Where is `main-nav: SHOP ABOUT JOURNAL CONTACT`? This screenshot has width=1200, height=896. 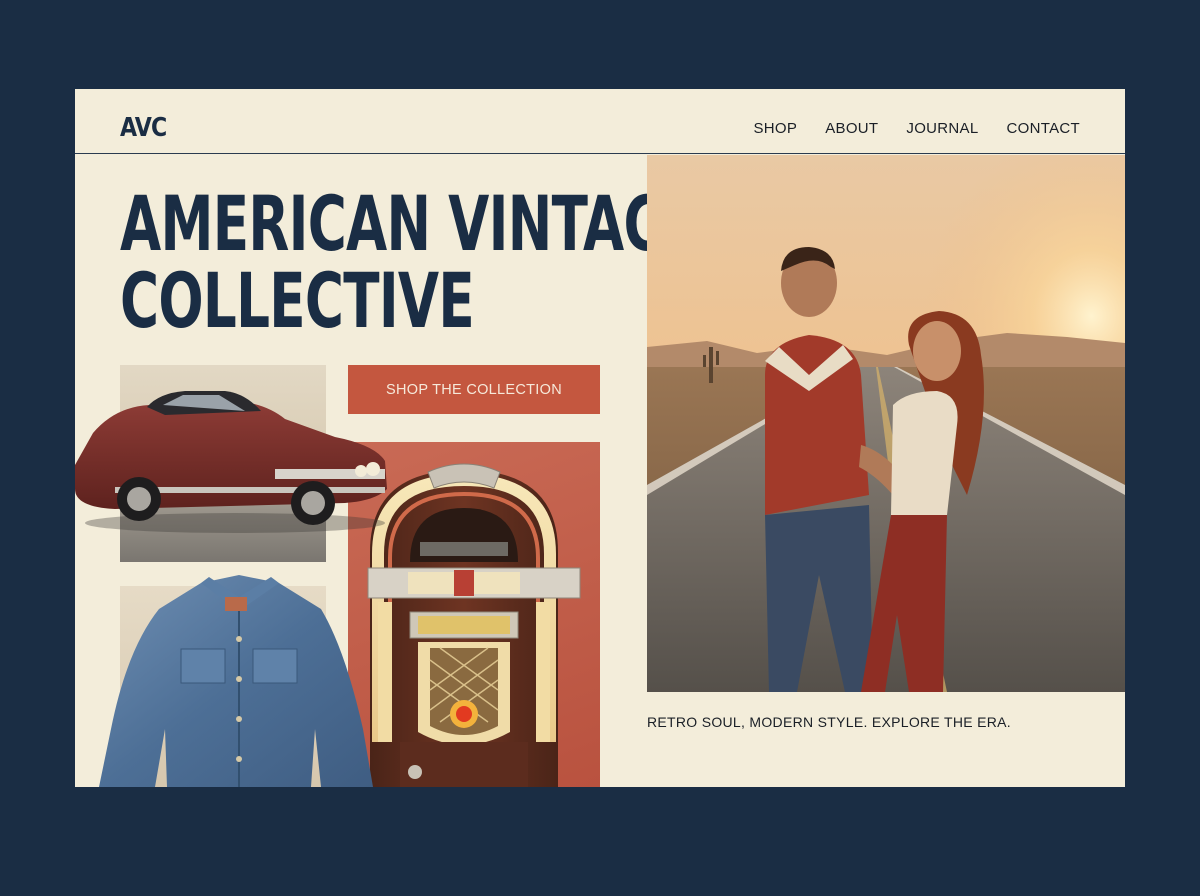 main-nav: SHOP ABOUT JOURNAL CONTACT is located at coordinates (916, 129).